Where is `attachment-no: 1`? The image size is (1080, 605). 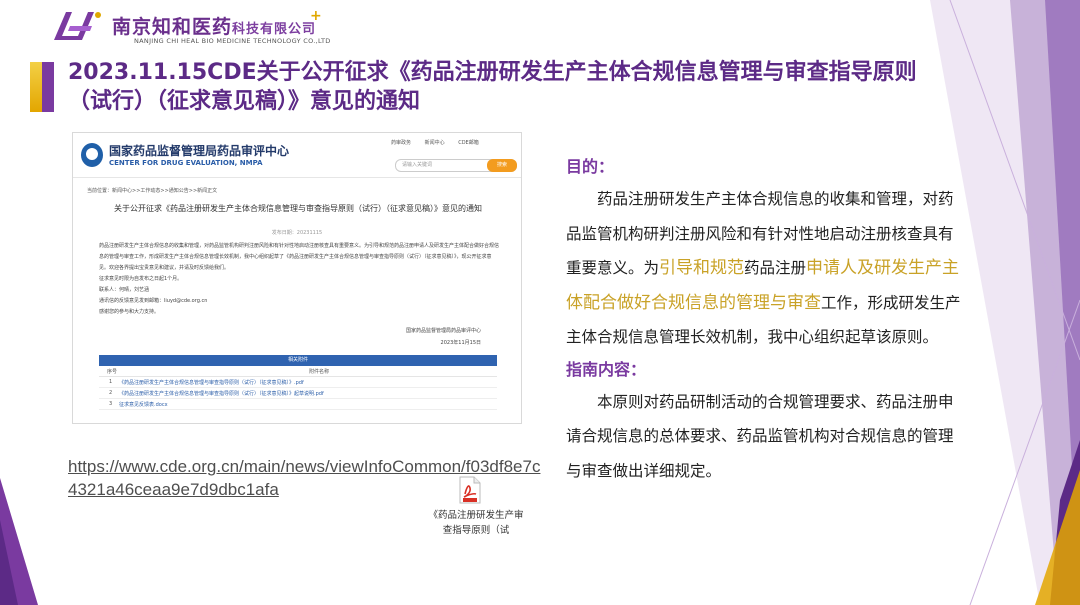
attachment-no: 1 is located at coordinates (111, 382).